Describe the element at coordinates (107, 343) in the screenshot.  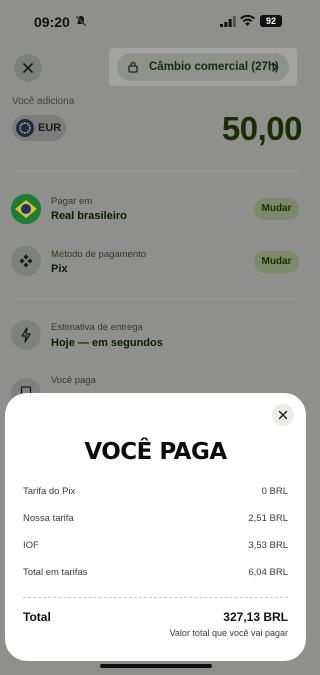
I see `delivery-estimate-value: Hoje — em segundos` at that location.